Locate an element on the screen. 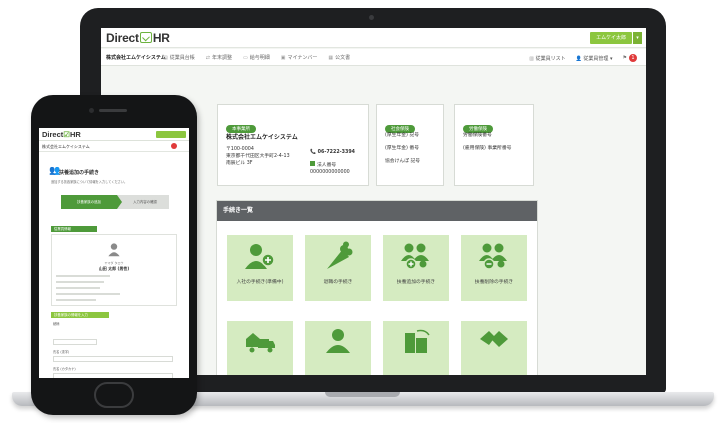 The height and width of the screenshot is (423, 725). nav-right: ▥ 従業員リスト 👤 従業員管理 ▾ ⚑ 1 is located at coordinates (583, 58).